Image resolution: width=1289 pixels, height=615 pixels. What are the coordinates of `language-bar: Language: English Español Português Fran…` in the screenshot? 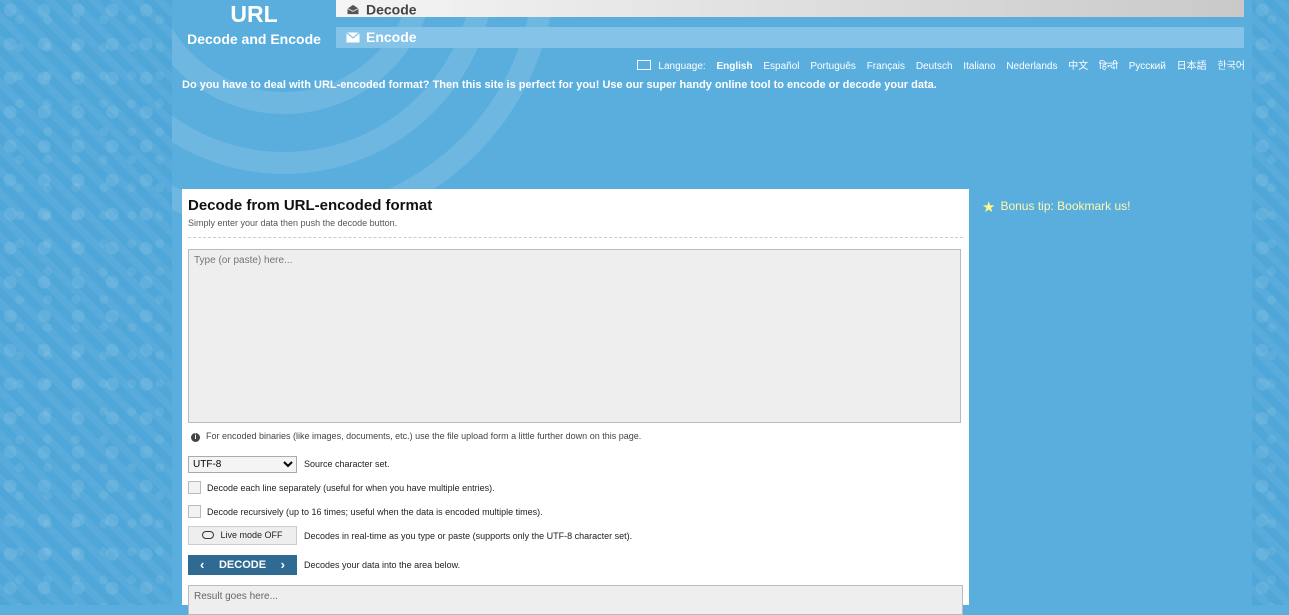 It's located at (937, 64).